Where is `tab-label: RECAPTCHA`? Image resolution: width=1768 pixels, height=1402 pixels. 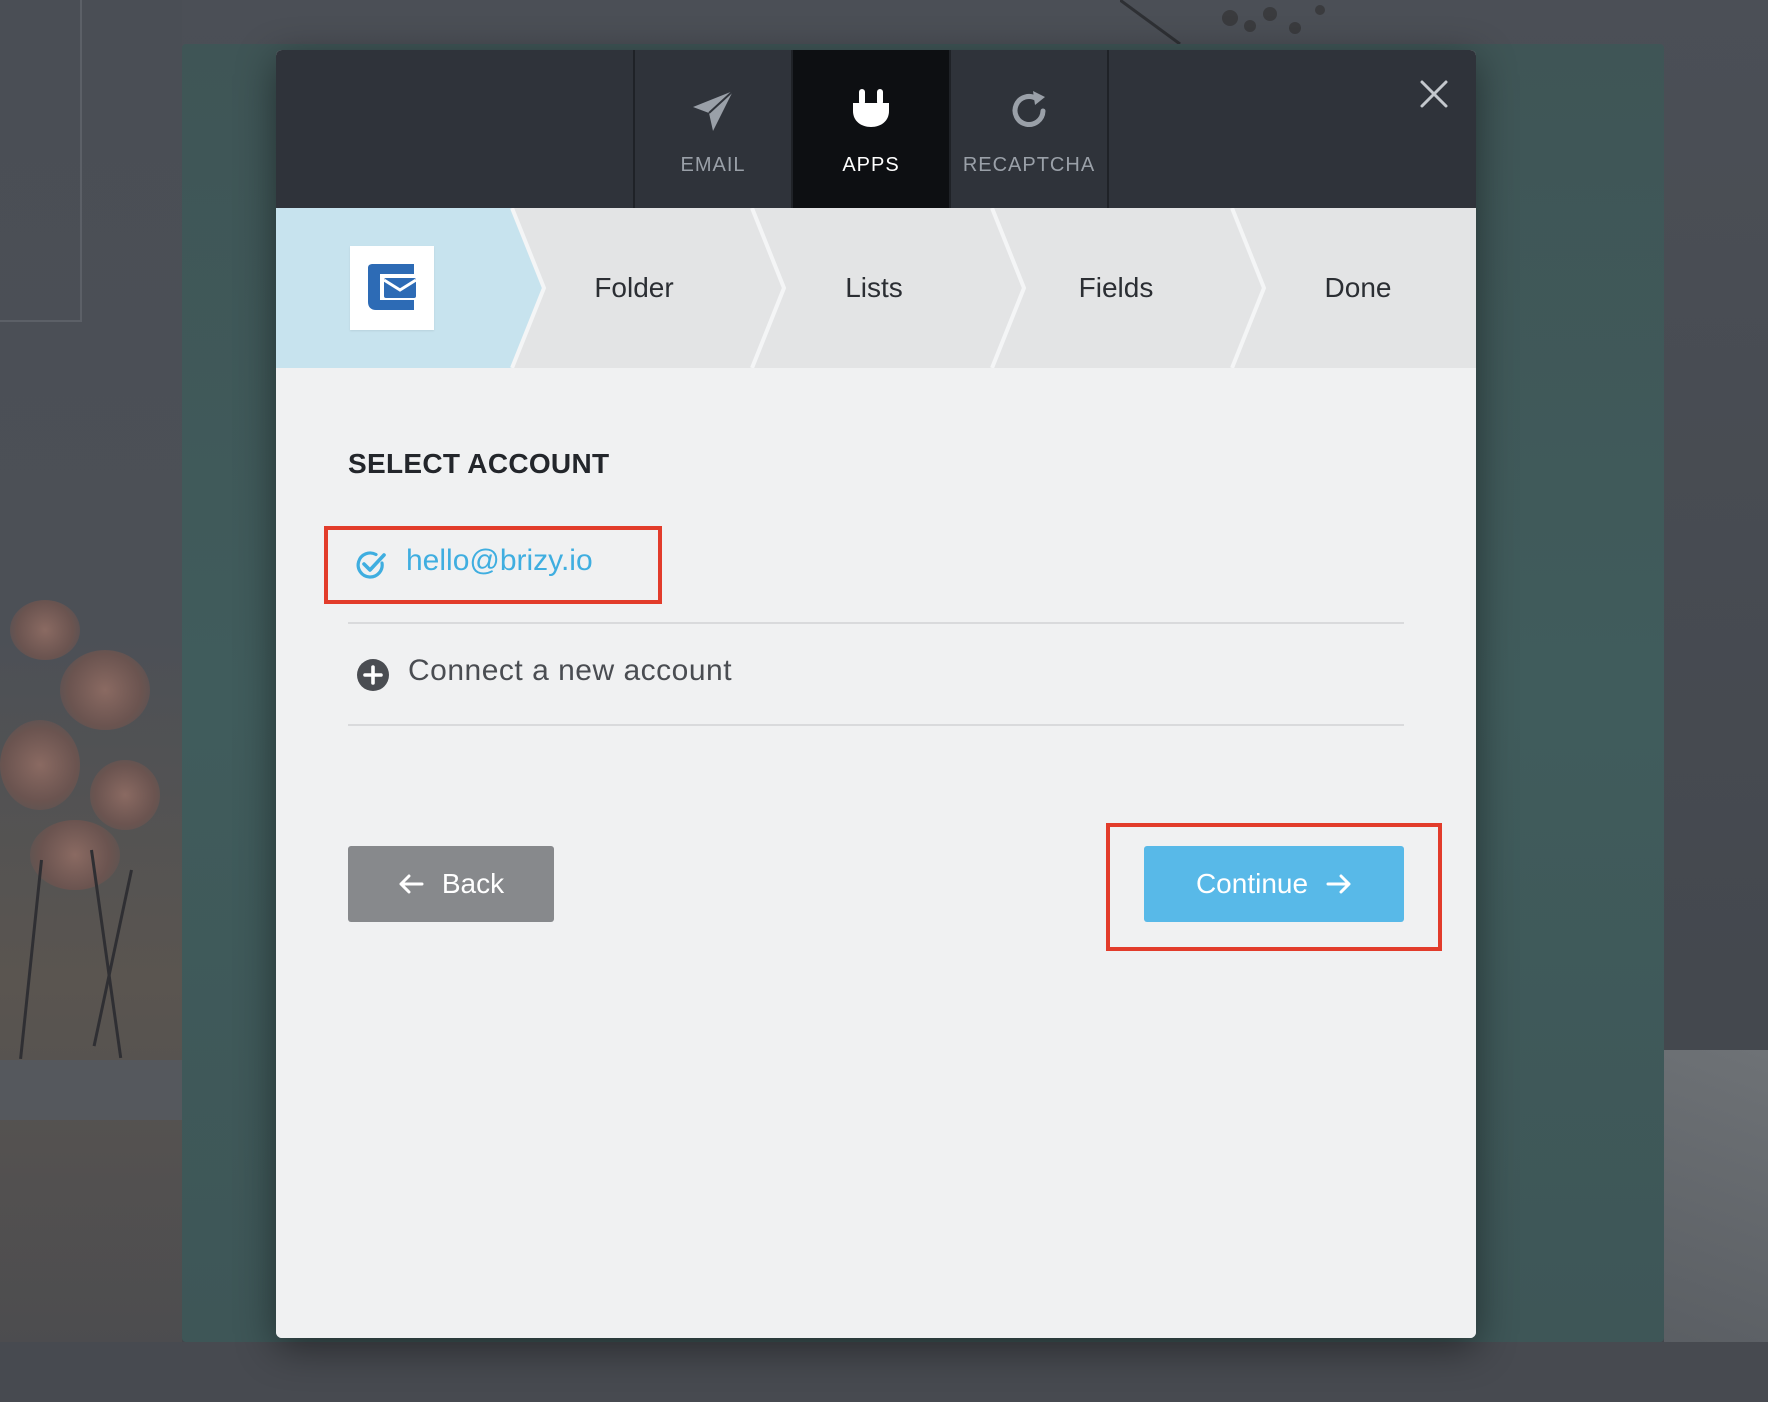 tab-label: RECAPTCHA is located at coordinates (1029, 165).